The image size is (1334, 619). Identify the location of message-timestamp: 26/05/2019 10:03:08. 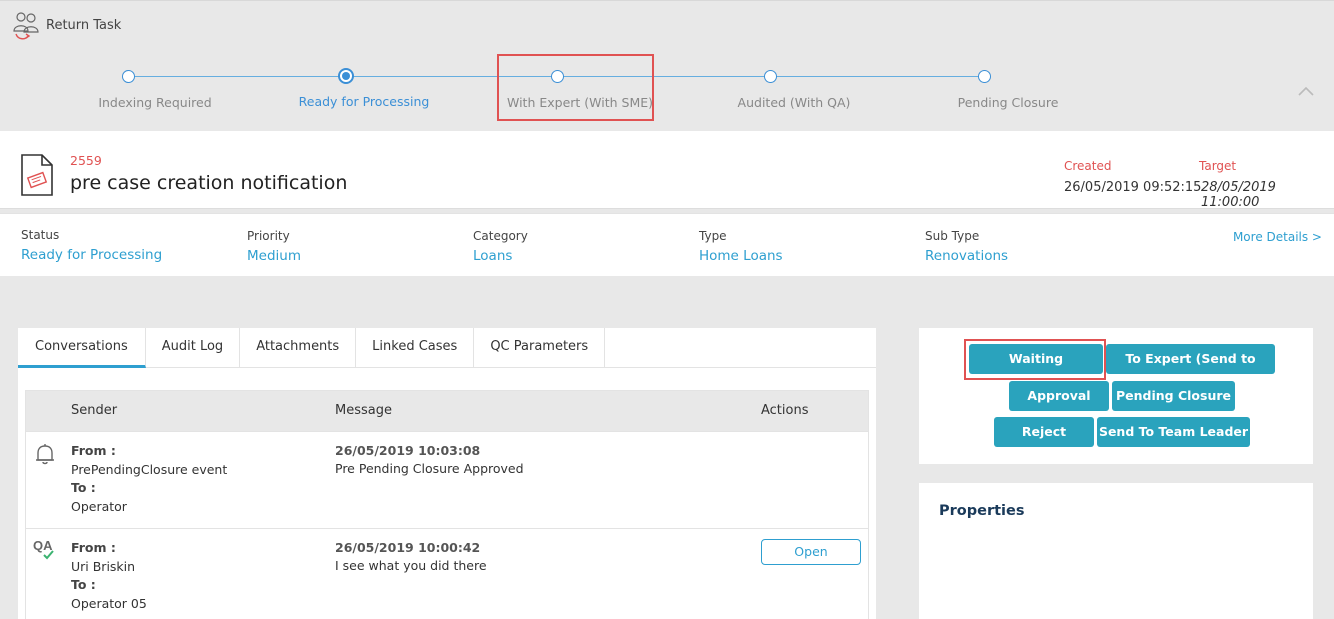
(408, 450).